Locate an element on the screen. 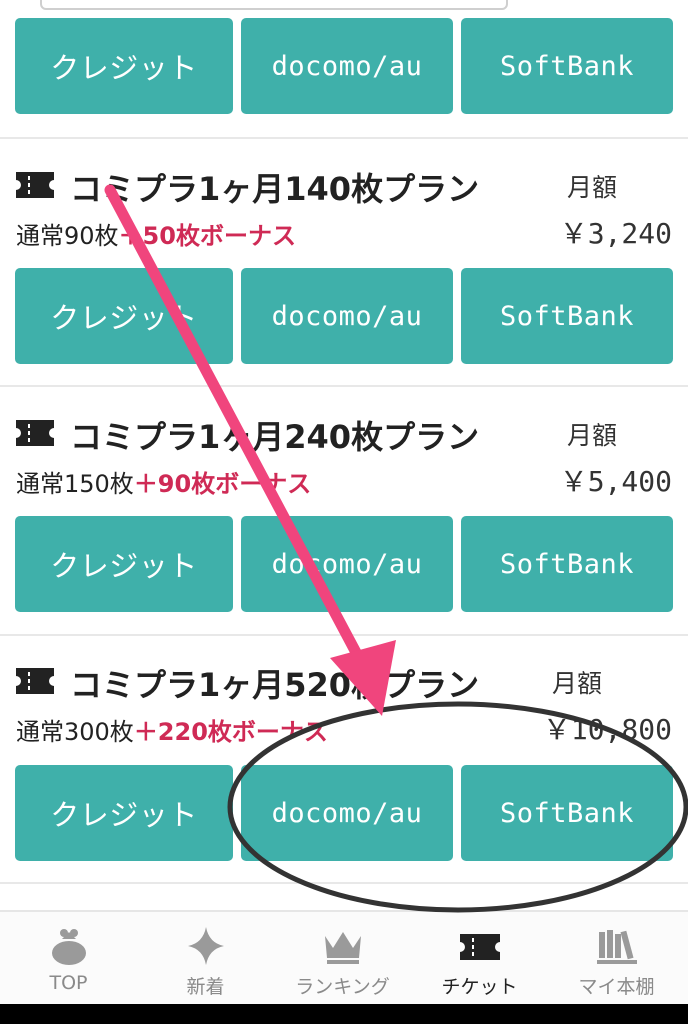 This screenshot has width=688, height=1024. nav-item-ticket: チケット is located at coordinates (479, 959).